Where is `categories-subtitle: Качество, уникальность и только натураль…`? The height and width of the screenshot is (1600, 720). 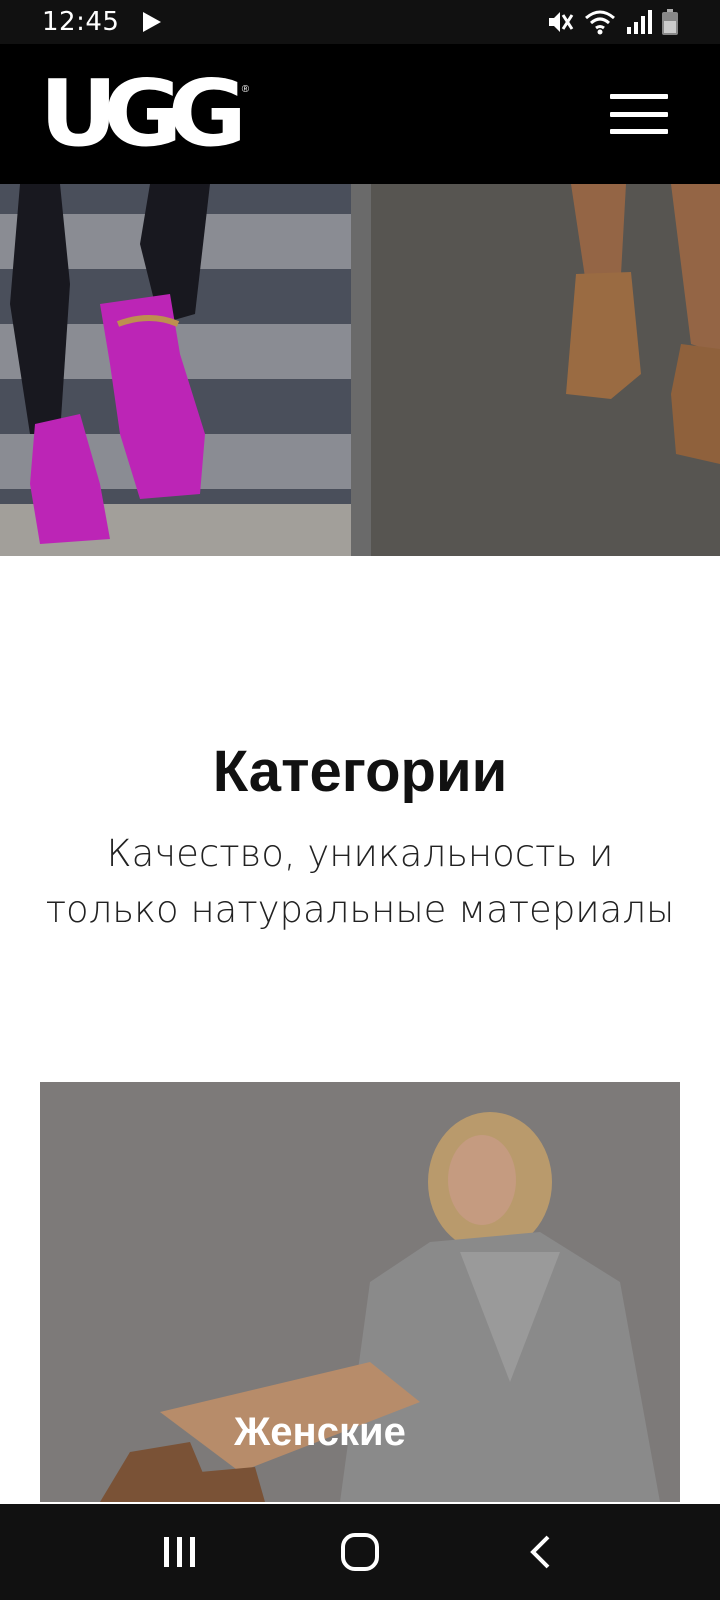
categories-subtitle: Качество, уникальность и только натураль… is located at coordinates (360, 881).